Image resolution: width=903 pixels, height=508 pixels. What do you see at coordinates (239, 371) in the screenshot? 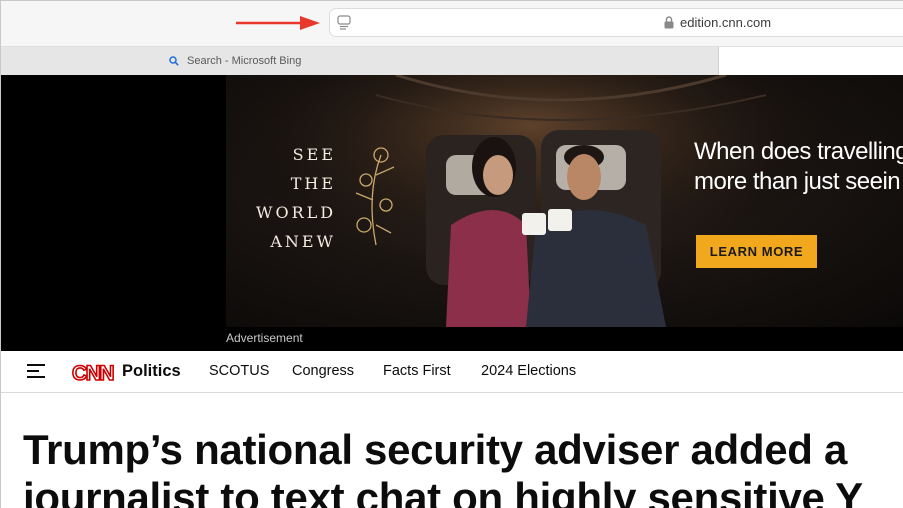
I see `nav-link-scotus: SCOTUS` at bounding box center [239, 371].